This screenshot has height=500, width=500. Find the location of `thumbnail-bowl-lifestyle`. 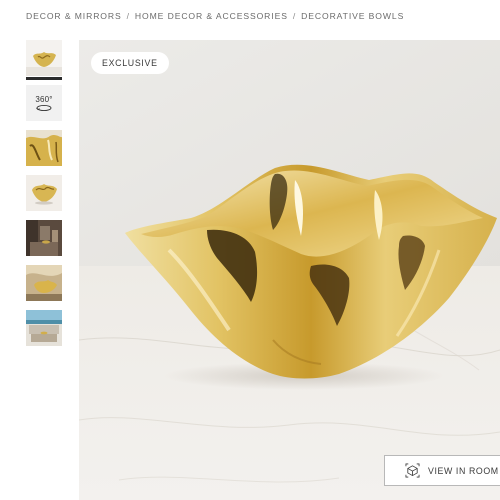

thumbnail-bowl-lifestyle is located at coordinates (44, 283).